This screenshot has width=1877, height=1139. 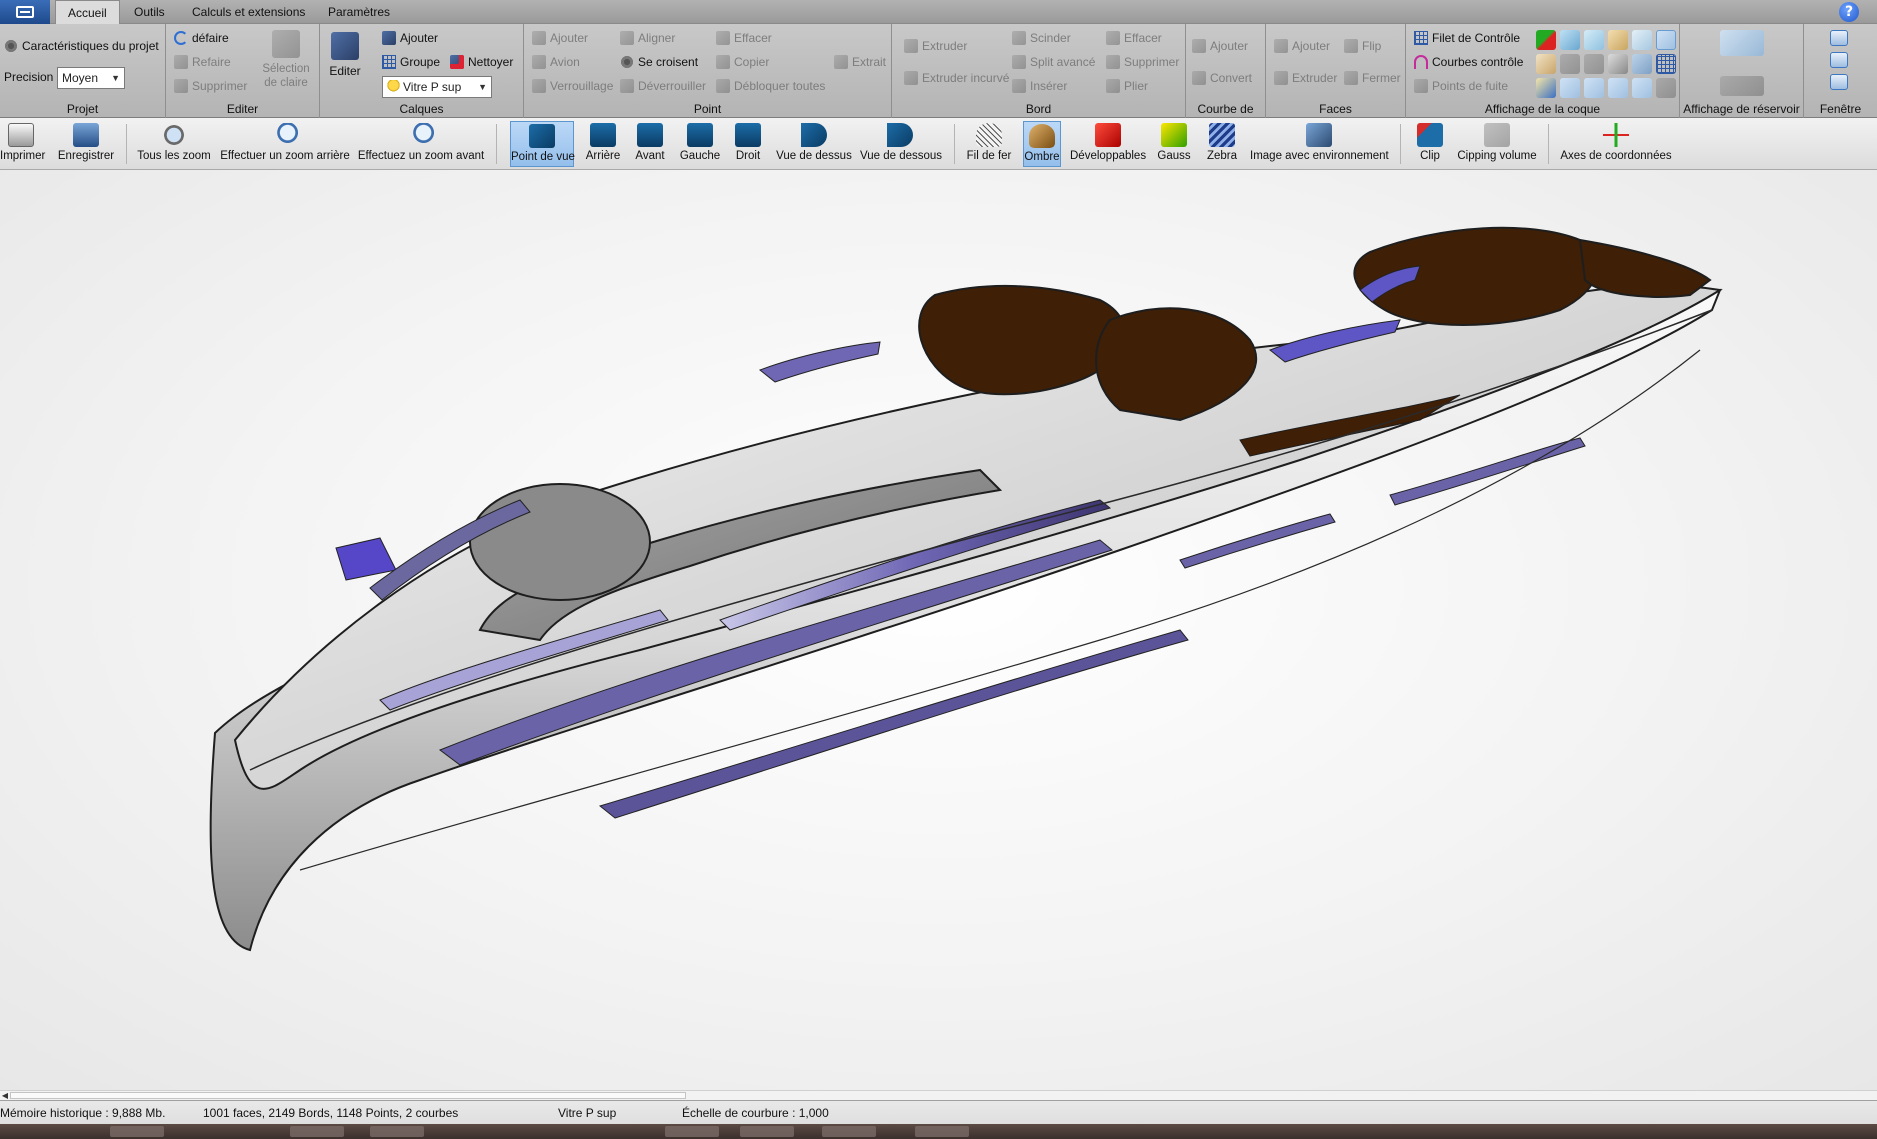 What do you see at coordinates (1570, 40) in the screenshot?
I see `display-shade-icon` at bounding box center [1570, 40].